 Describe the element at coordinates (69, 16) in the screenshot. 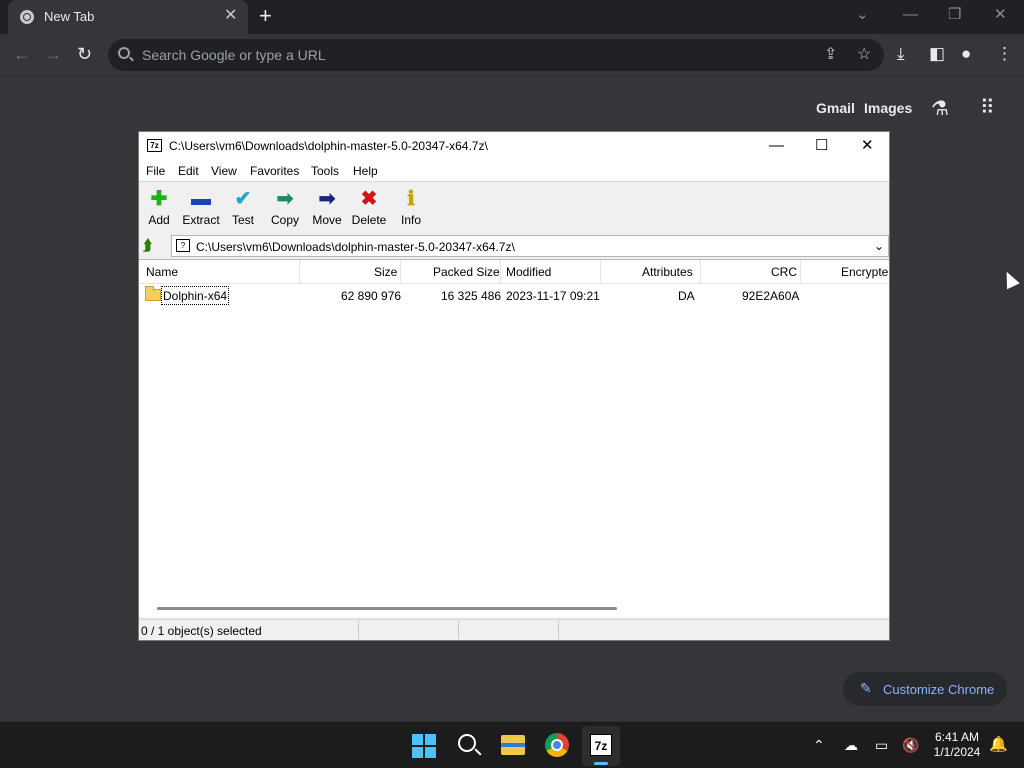

I see `tab-title: New Tab` at that location.